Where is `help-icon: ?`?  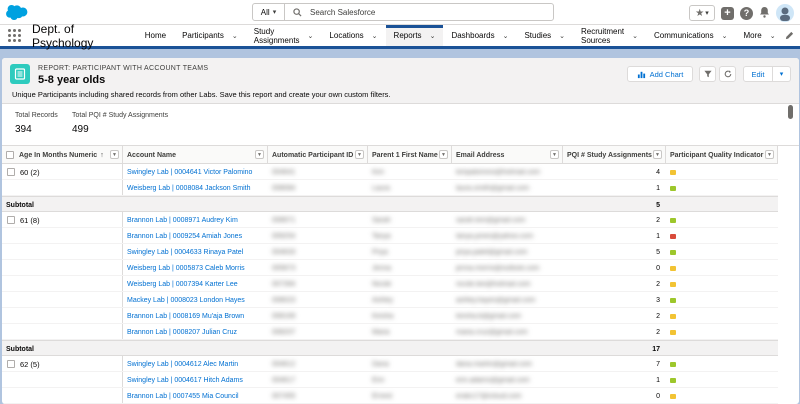
help-icon: ? is located at coordinates (746, 13).